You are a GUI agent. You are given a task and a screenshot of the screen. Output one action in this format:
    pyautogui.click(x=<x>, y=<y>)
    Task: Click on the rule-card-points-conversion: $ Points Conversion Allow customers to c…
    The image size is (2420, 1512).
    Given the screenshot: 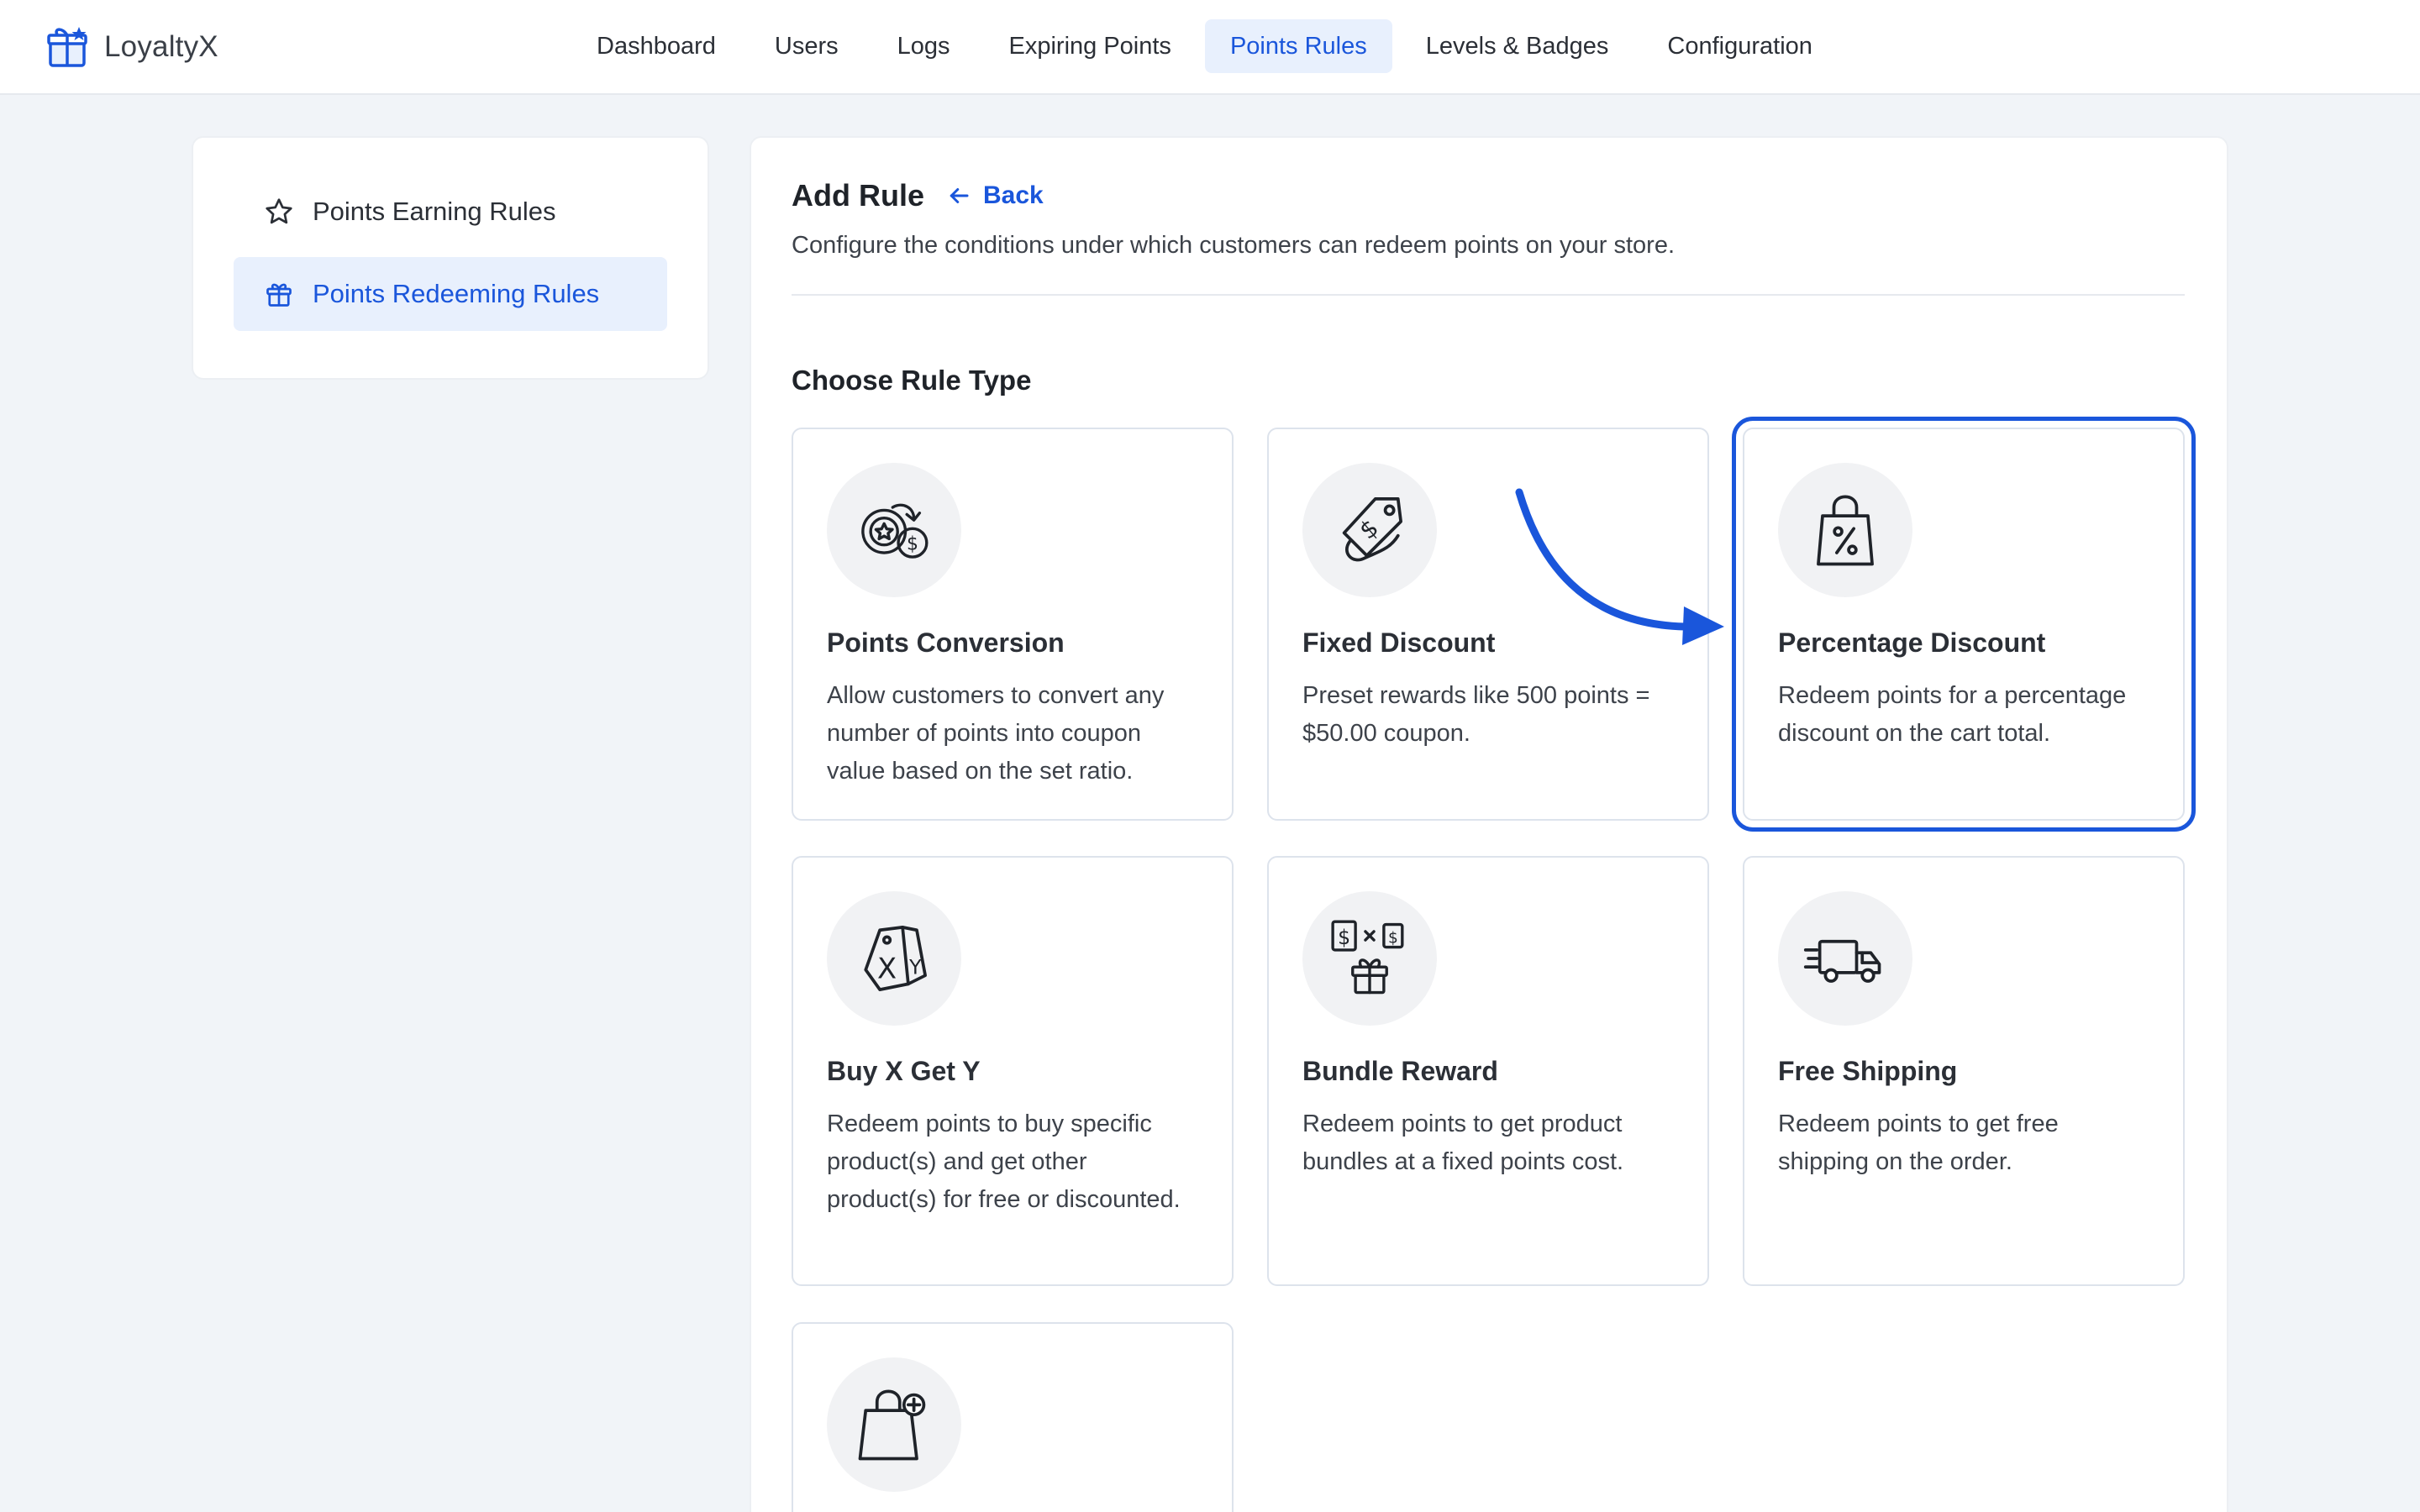 What is the action you would take?
    pyautogui.click(x=1013, y=624)
    